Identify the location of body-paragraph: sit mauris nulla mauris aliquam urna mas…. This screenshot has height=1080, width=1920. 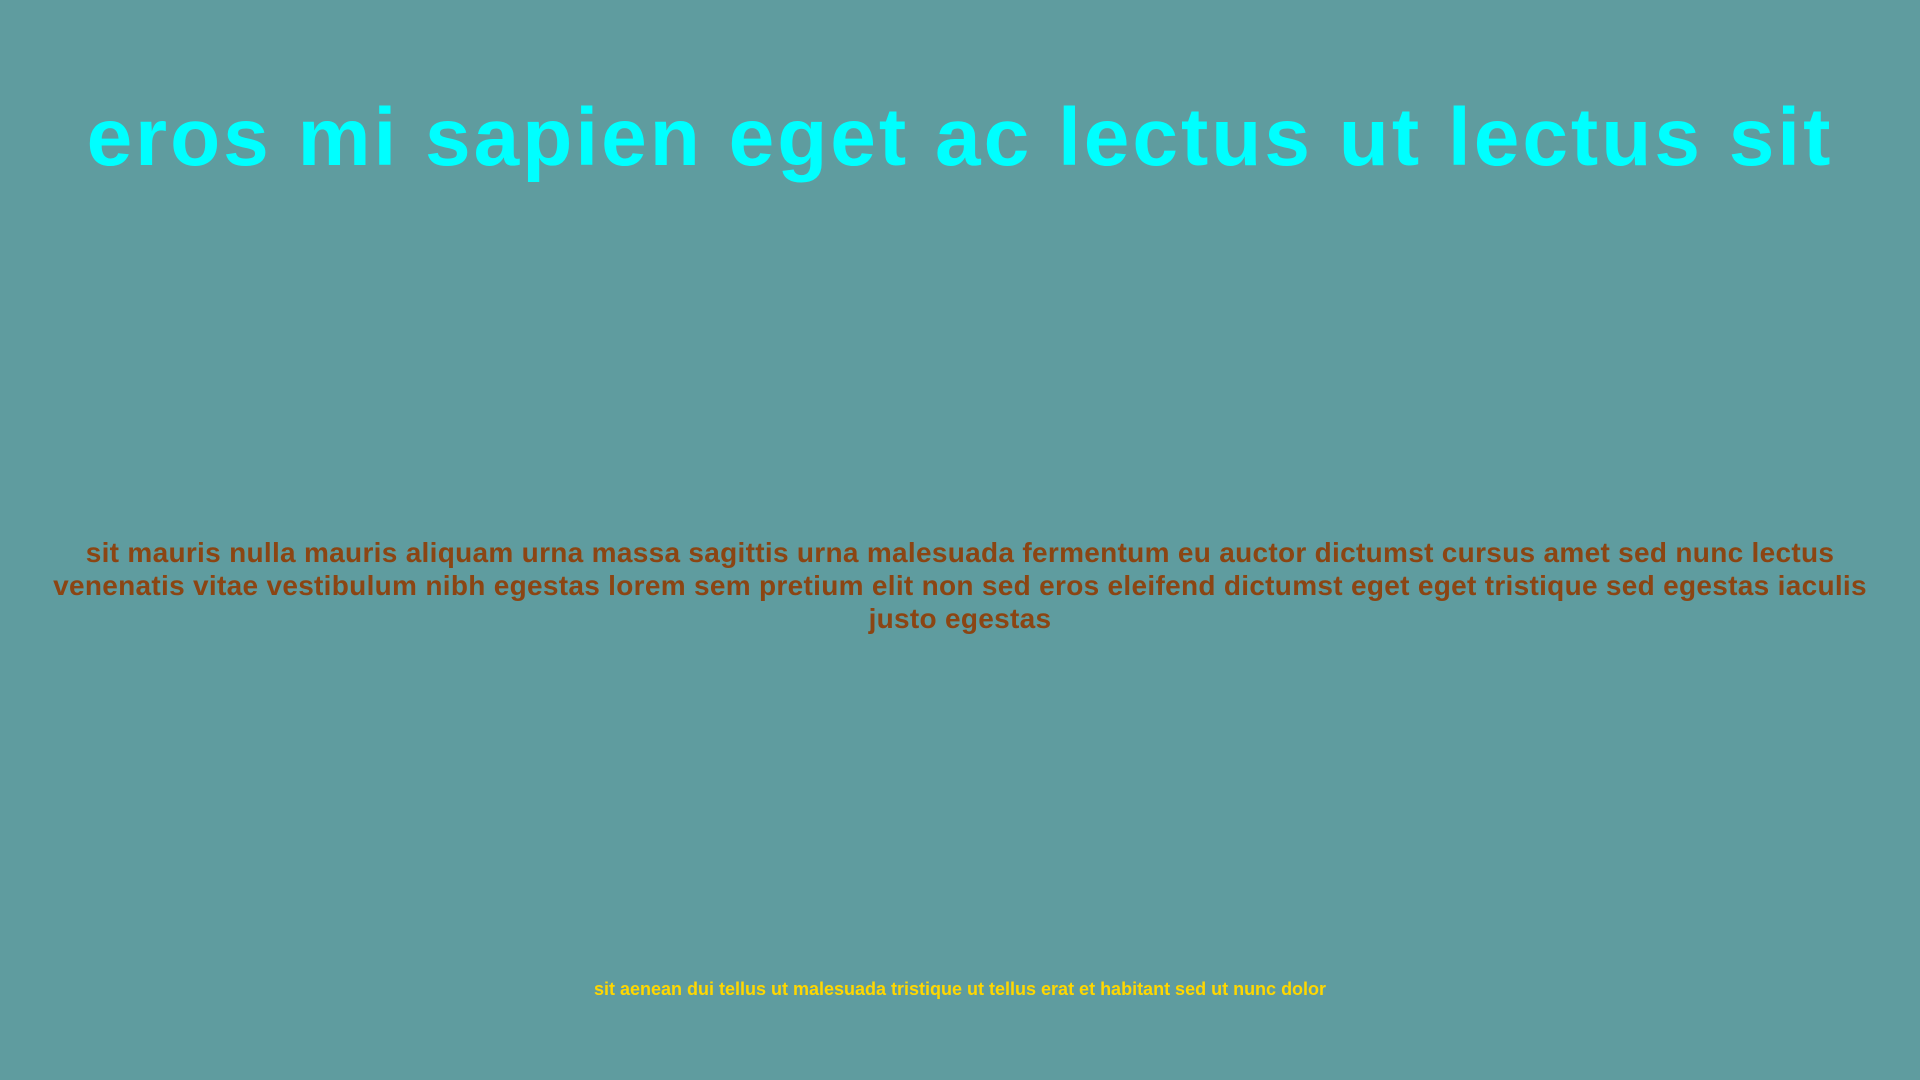
(960, 585).